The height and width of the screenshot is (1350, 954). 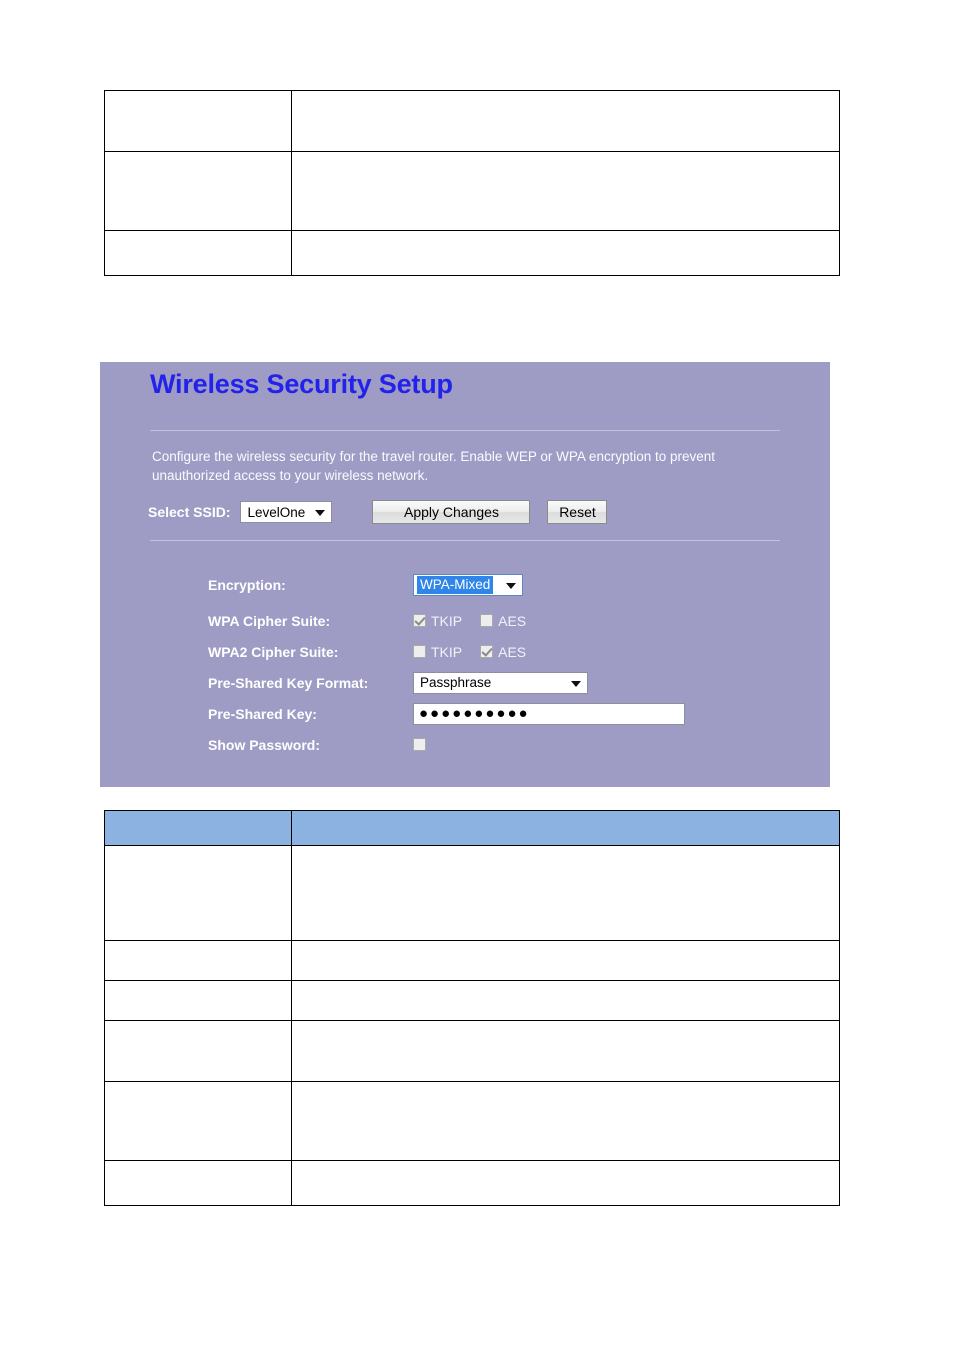 I want to click on panel-divider-top, so click(x=465, y=430).